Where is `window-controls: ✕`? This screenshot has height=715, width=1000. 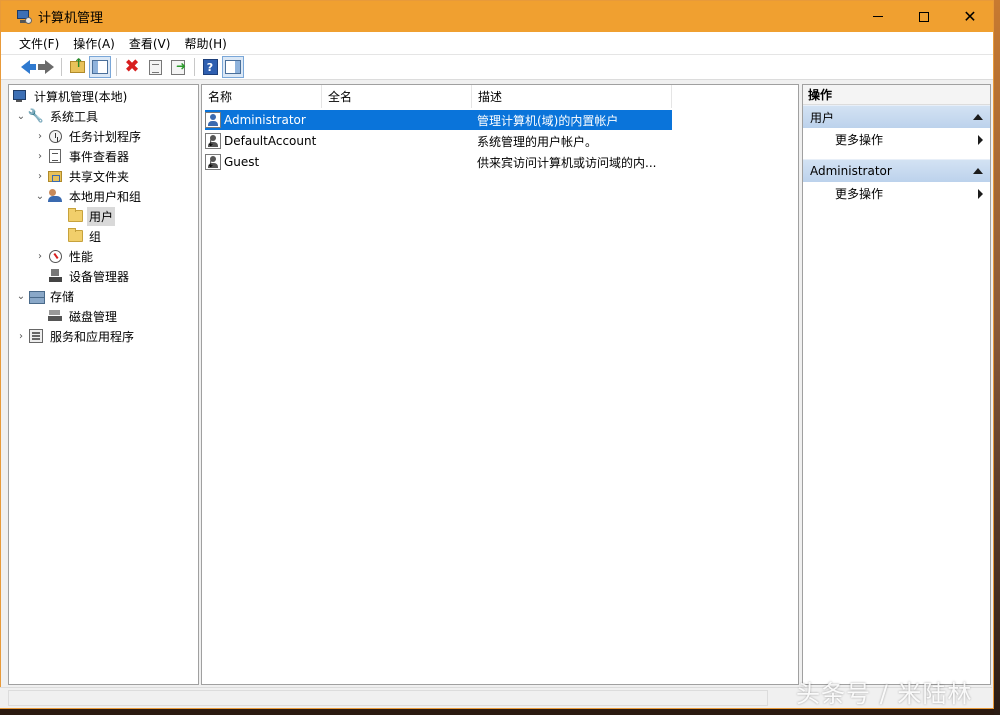 window-controls: ✕ is located at coordinates (924, 16).